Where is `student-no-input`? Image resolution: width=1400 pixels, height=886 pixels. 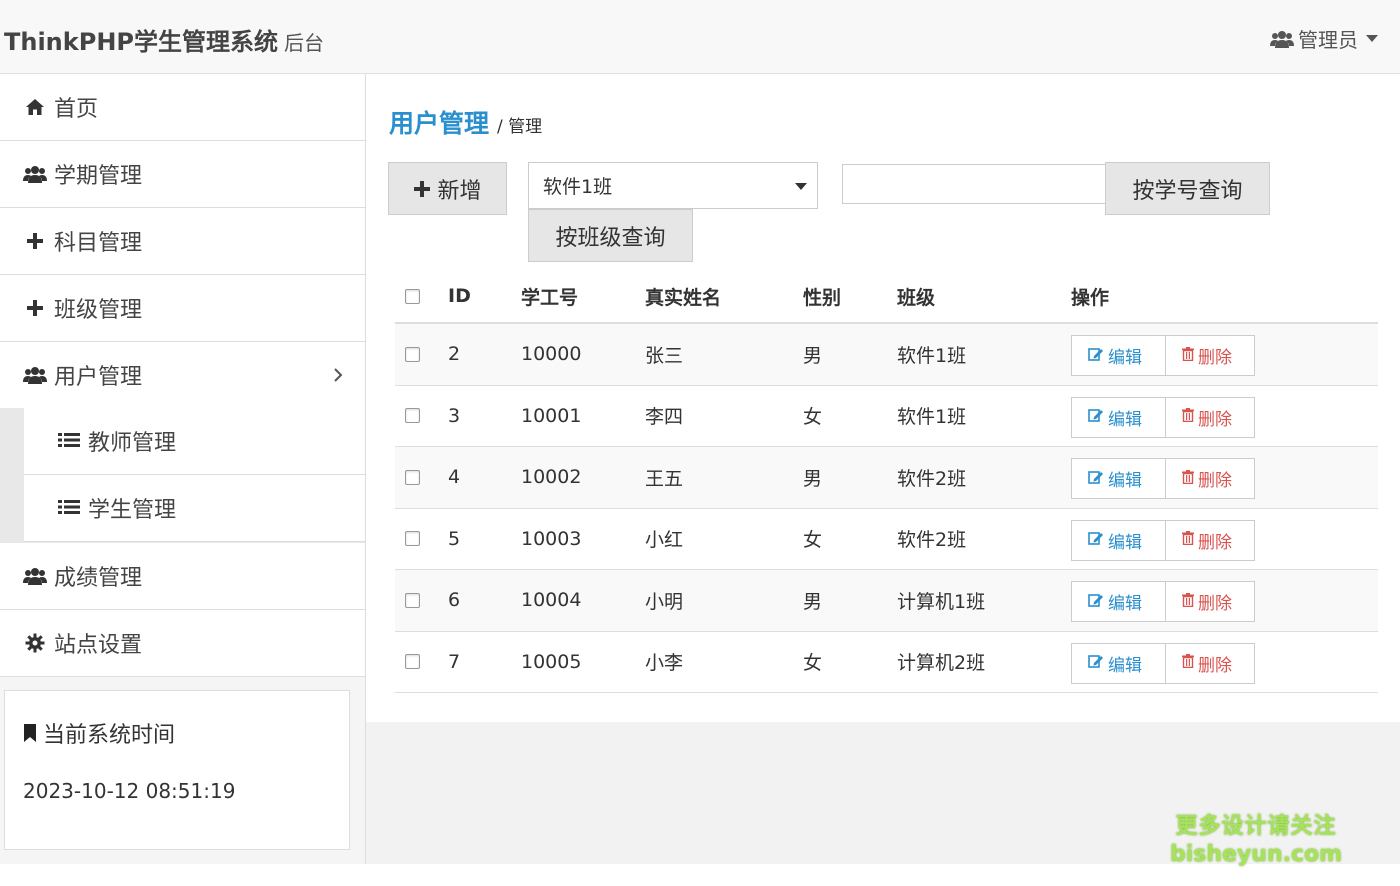 student-no-input is located at coordinates (974, 184).